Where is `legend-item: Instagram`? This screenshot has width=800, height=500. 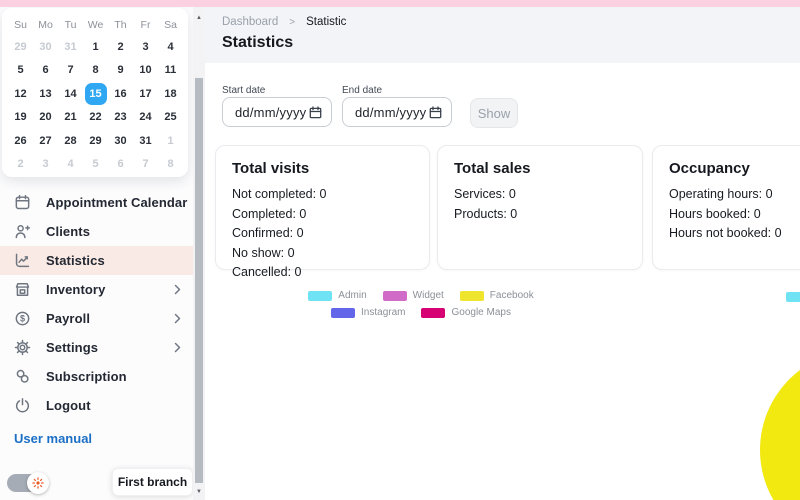 legend-item: Instagram is located at coordinates (368, 312).